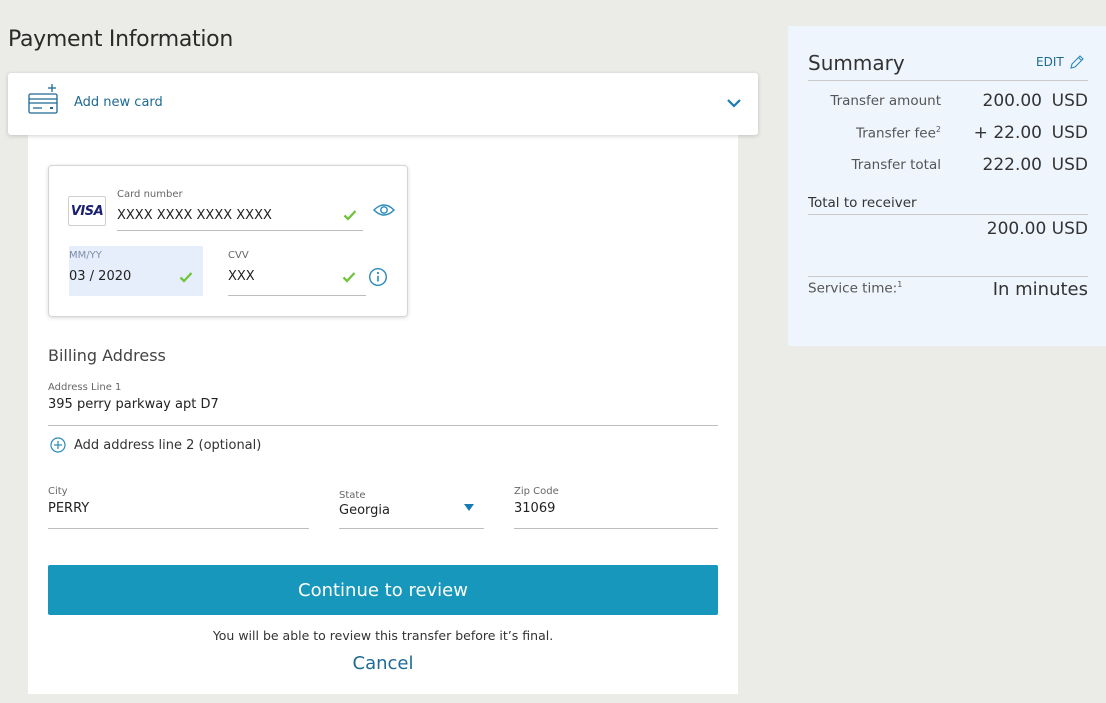 The image size is (1106, 703). Describe the element at coordinates (69, 508) in the screenshot. I see `city-value: PERRY` at that location.